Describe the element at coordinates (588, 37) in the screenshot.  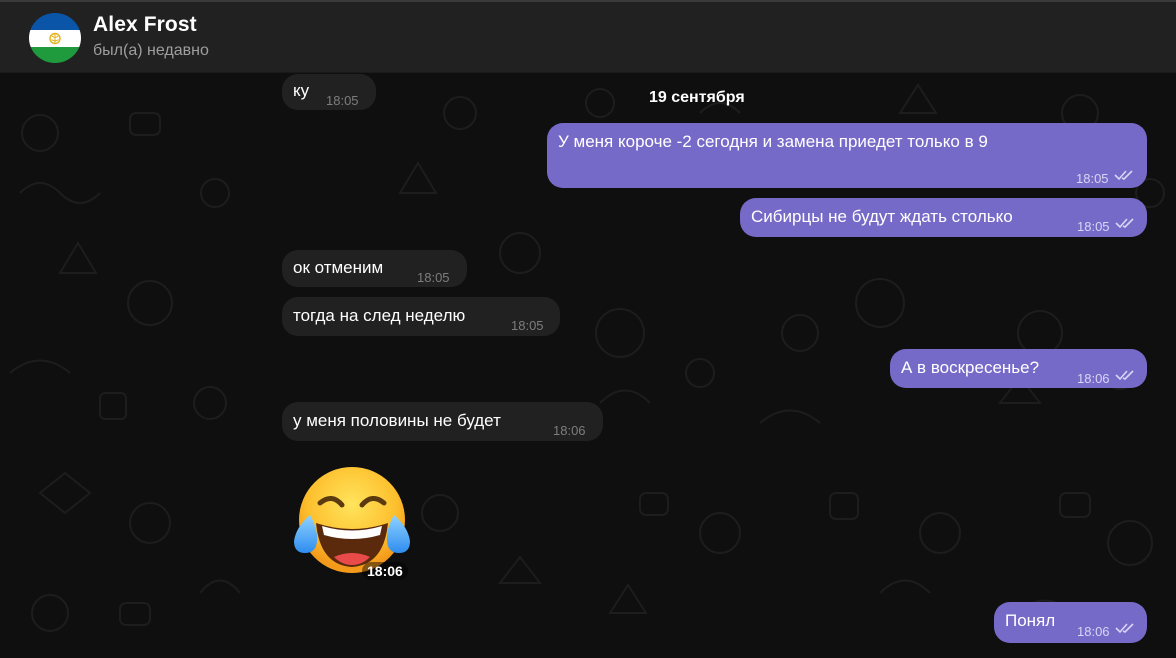
I see `chat-header: Alex Frost был(а) недавно` at that location.